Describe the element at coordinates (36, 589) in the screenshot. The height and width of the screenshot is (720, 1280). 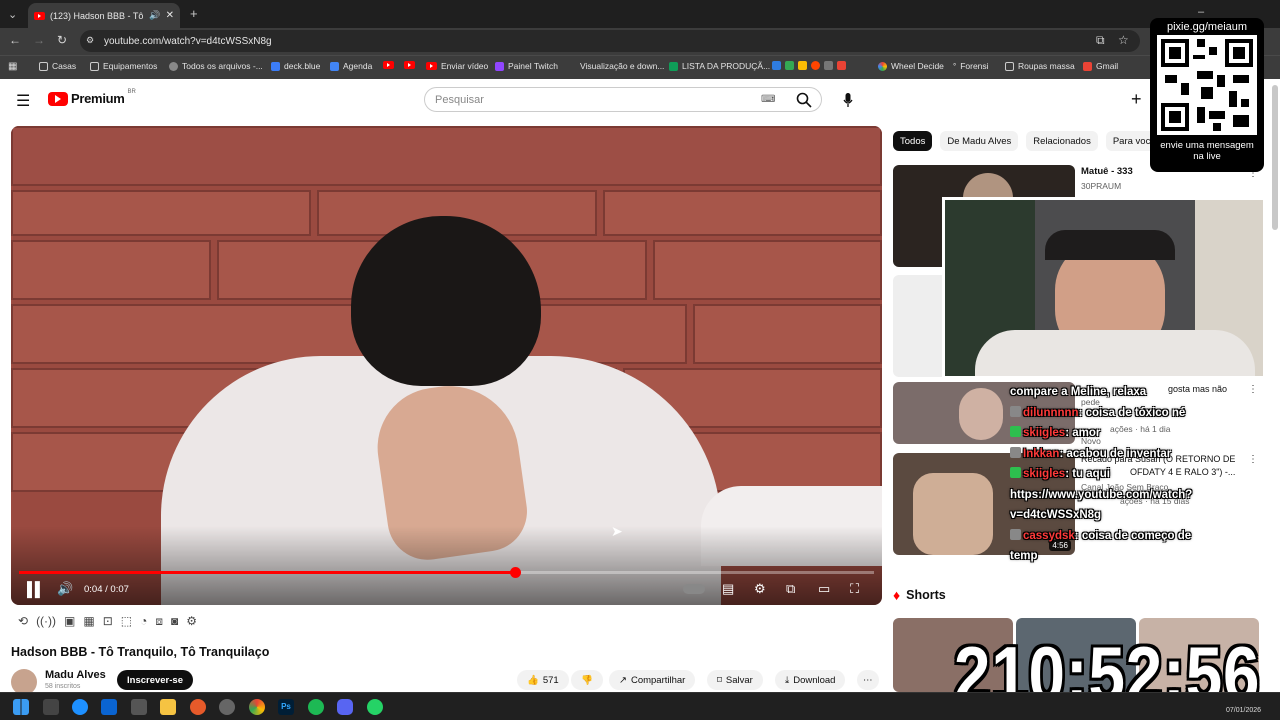
I see `pause-icon: ▌▌` at that location.